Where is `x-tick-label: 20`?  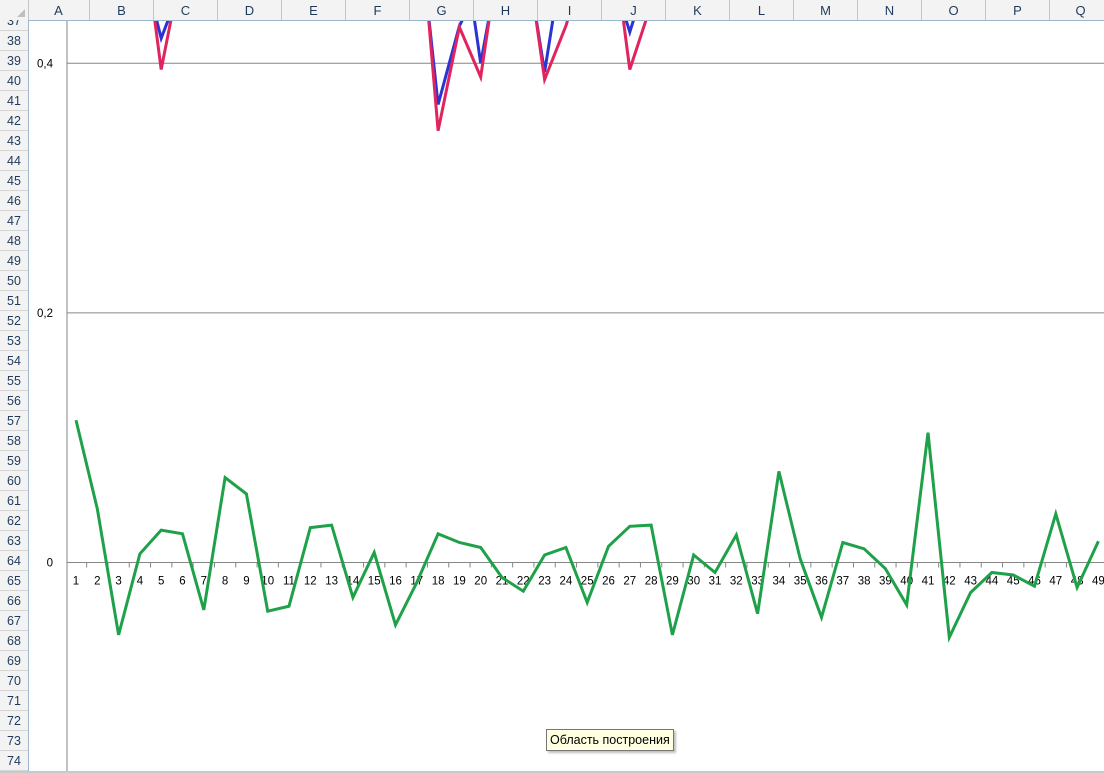 x-tick-label: 20 is located at coordinates (480, 582).